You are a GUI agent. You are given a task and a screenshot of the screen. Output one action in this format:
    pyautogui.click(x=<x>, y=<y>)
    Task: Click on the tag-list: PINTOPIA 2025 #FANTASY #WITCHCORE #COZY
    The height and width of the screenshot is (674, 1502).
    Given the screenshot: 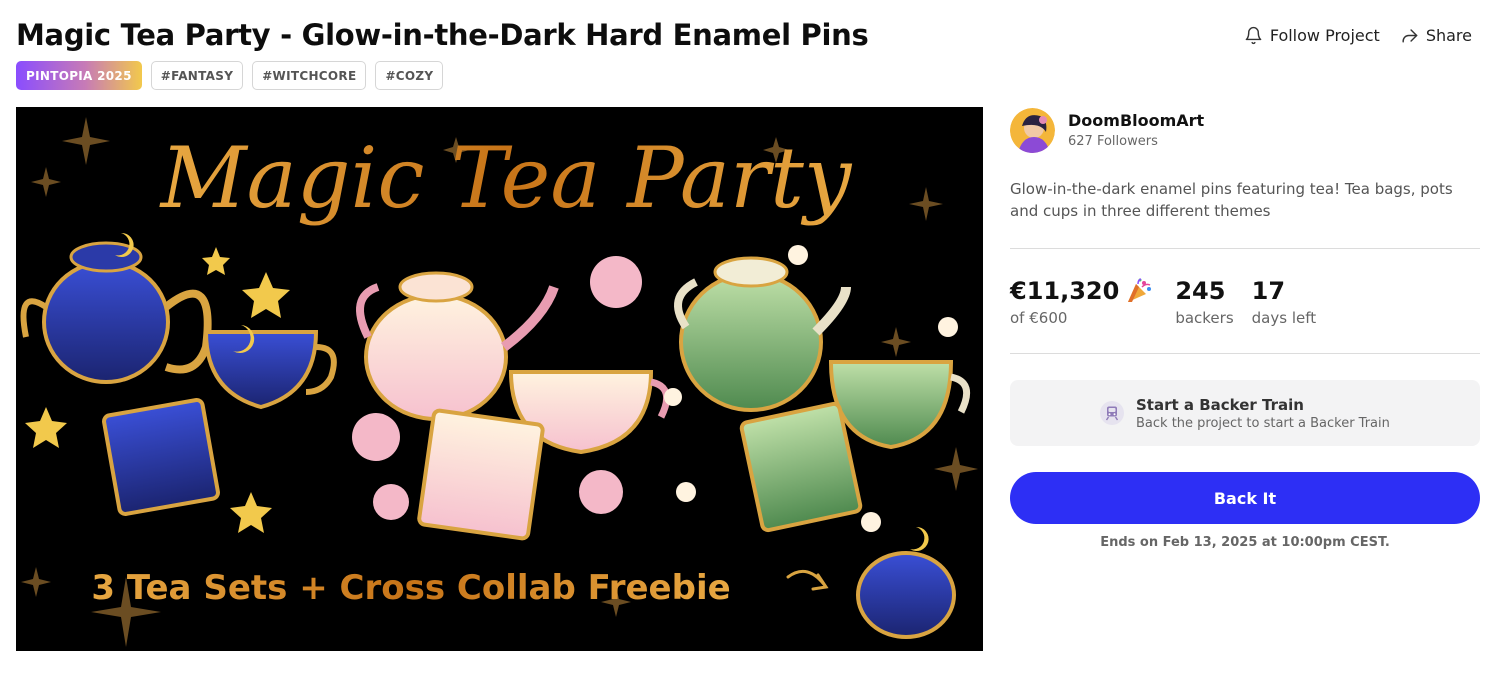 What is the action you would take?
    pyautogui.click(x=230, y=75)
    